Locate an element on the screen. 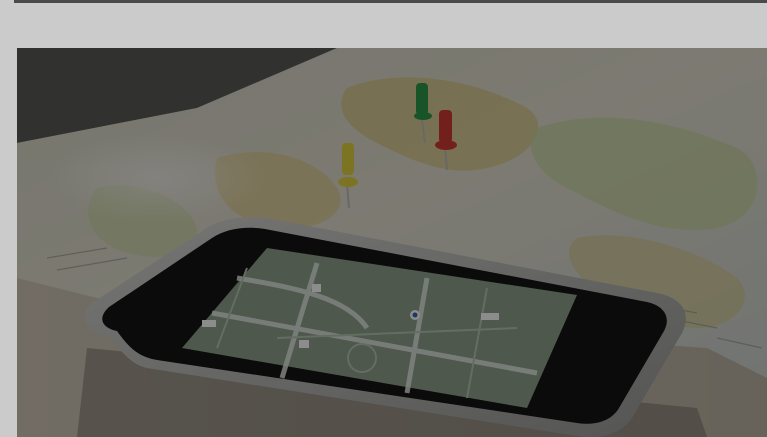  top-strip is located at coordinates (390, 1).